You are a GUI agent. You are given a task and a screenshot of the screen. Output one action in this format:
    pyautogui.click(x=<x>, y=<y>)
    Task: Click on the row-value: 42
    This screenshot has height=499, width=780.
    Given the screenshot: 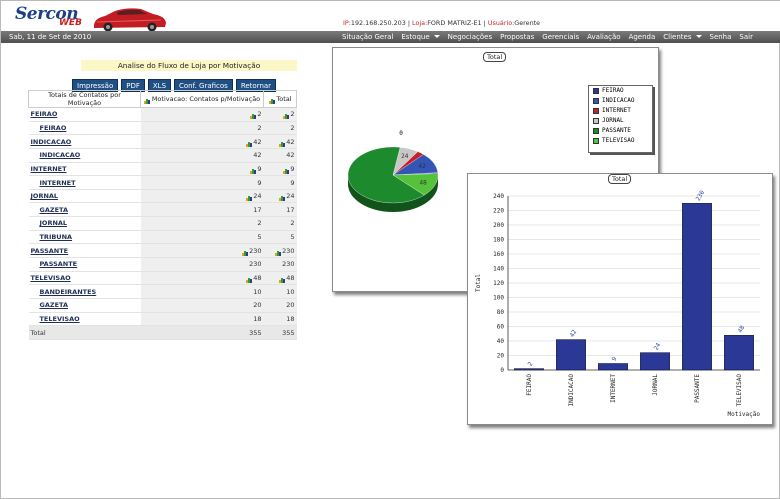 What is the action you would take?
    pyautogui.click(x=257, y=141)
    